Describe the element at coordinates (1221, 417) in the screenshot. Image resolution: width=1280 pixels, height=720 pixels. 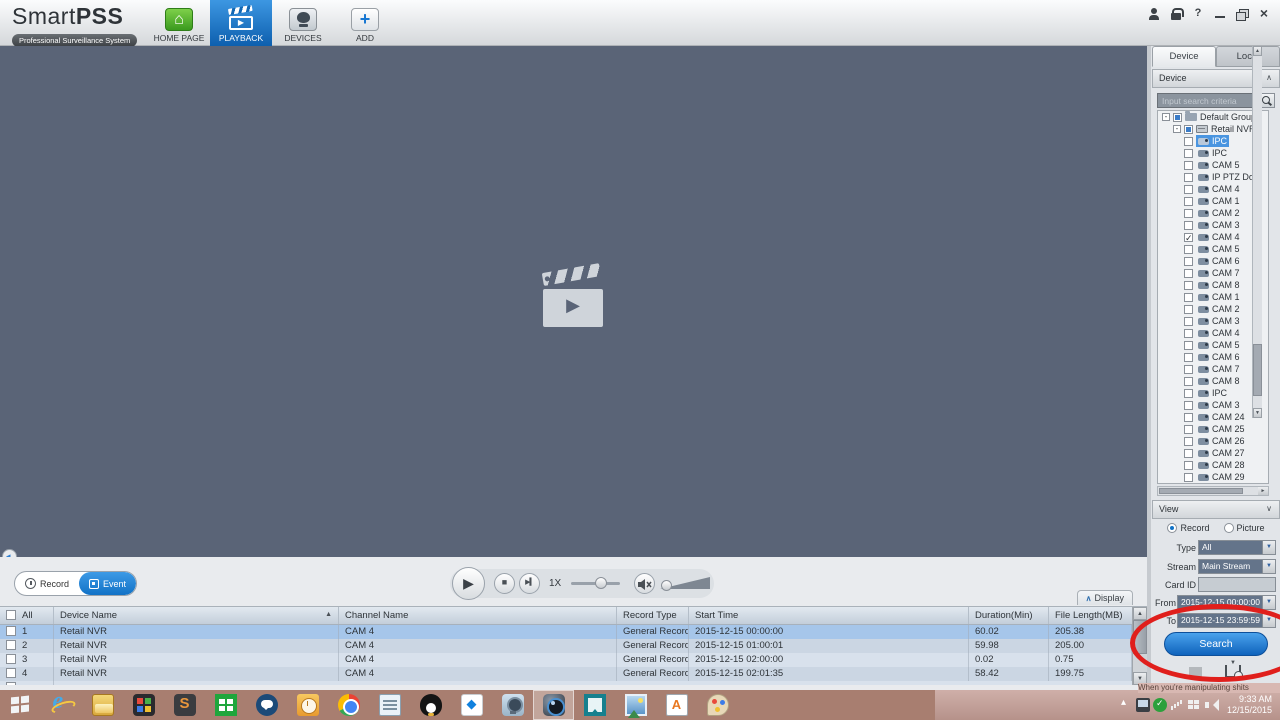
I see `channel-item: CAM 24` at that location.